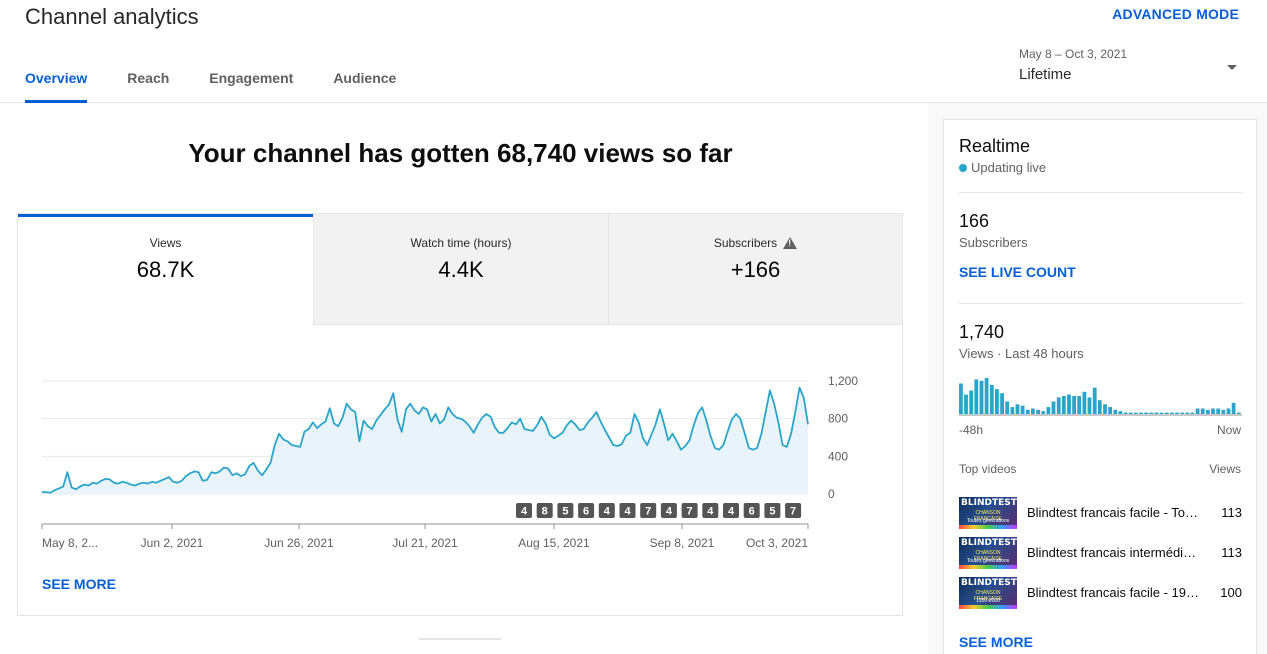 The width and height of the screenshot is (1267, 654). I want to click on tab-audience: Audience, so click(364, 86).